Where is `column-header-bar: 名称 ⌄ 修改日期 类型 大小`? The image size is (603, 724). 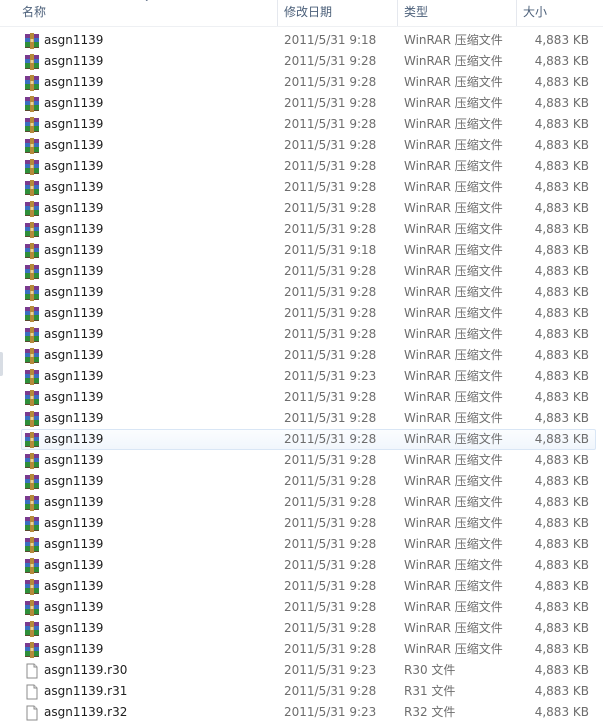
column-header-bar: 名称 ⌄ 修改日期 类型 大小 is located at coordinates (301, 13).